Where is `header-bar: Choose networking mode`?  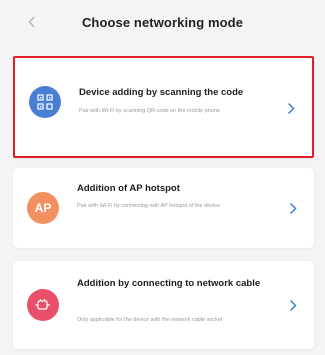
header-bar: Choose networking mode is located at coordinates (162, 22).